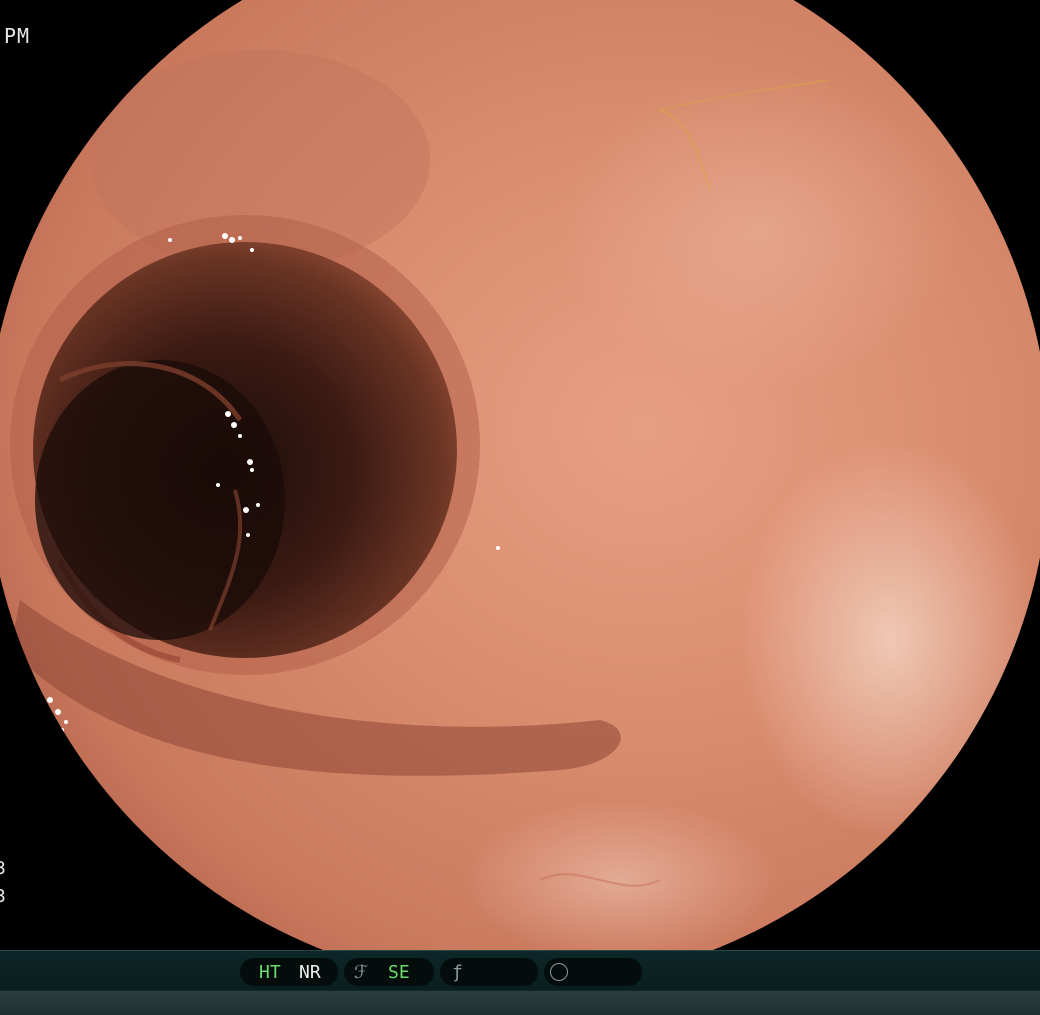 The image size is (1040, 1015). I want to click on structure-enhancement-icon: ℱ, so click(361, 972).